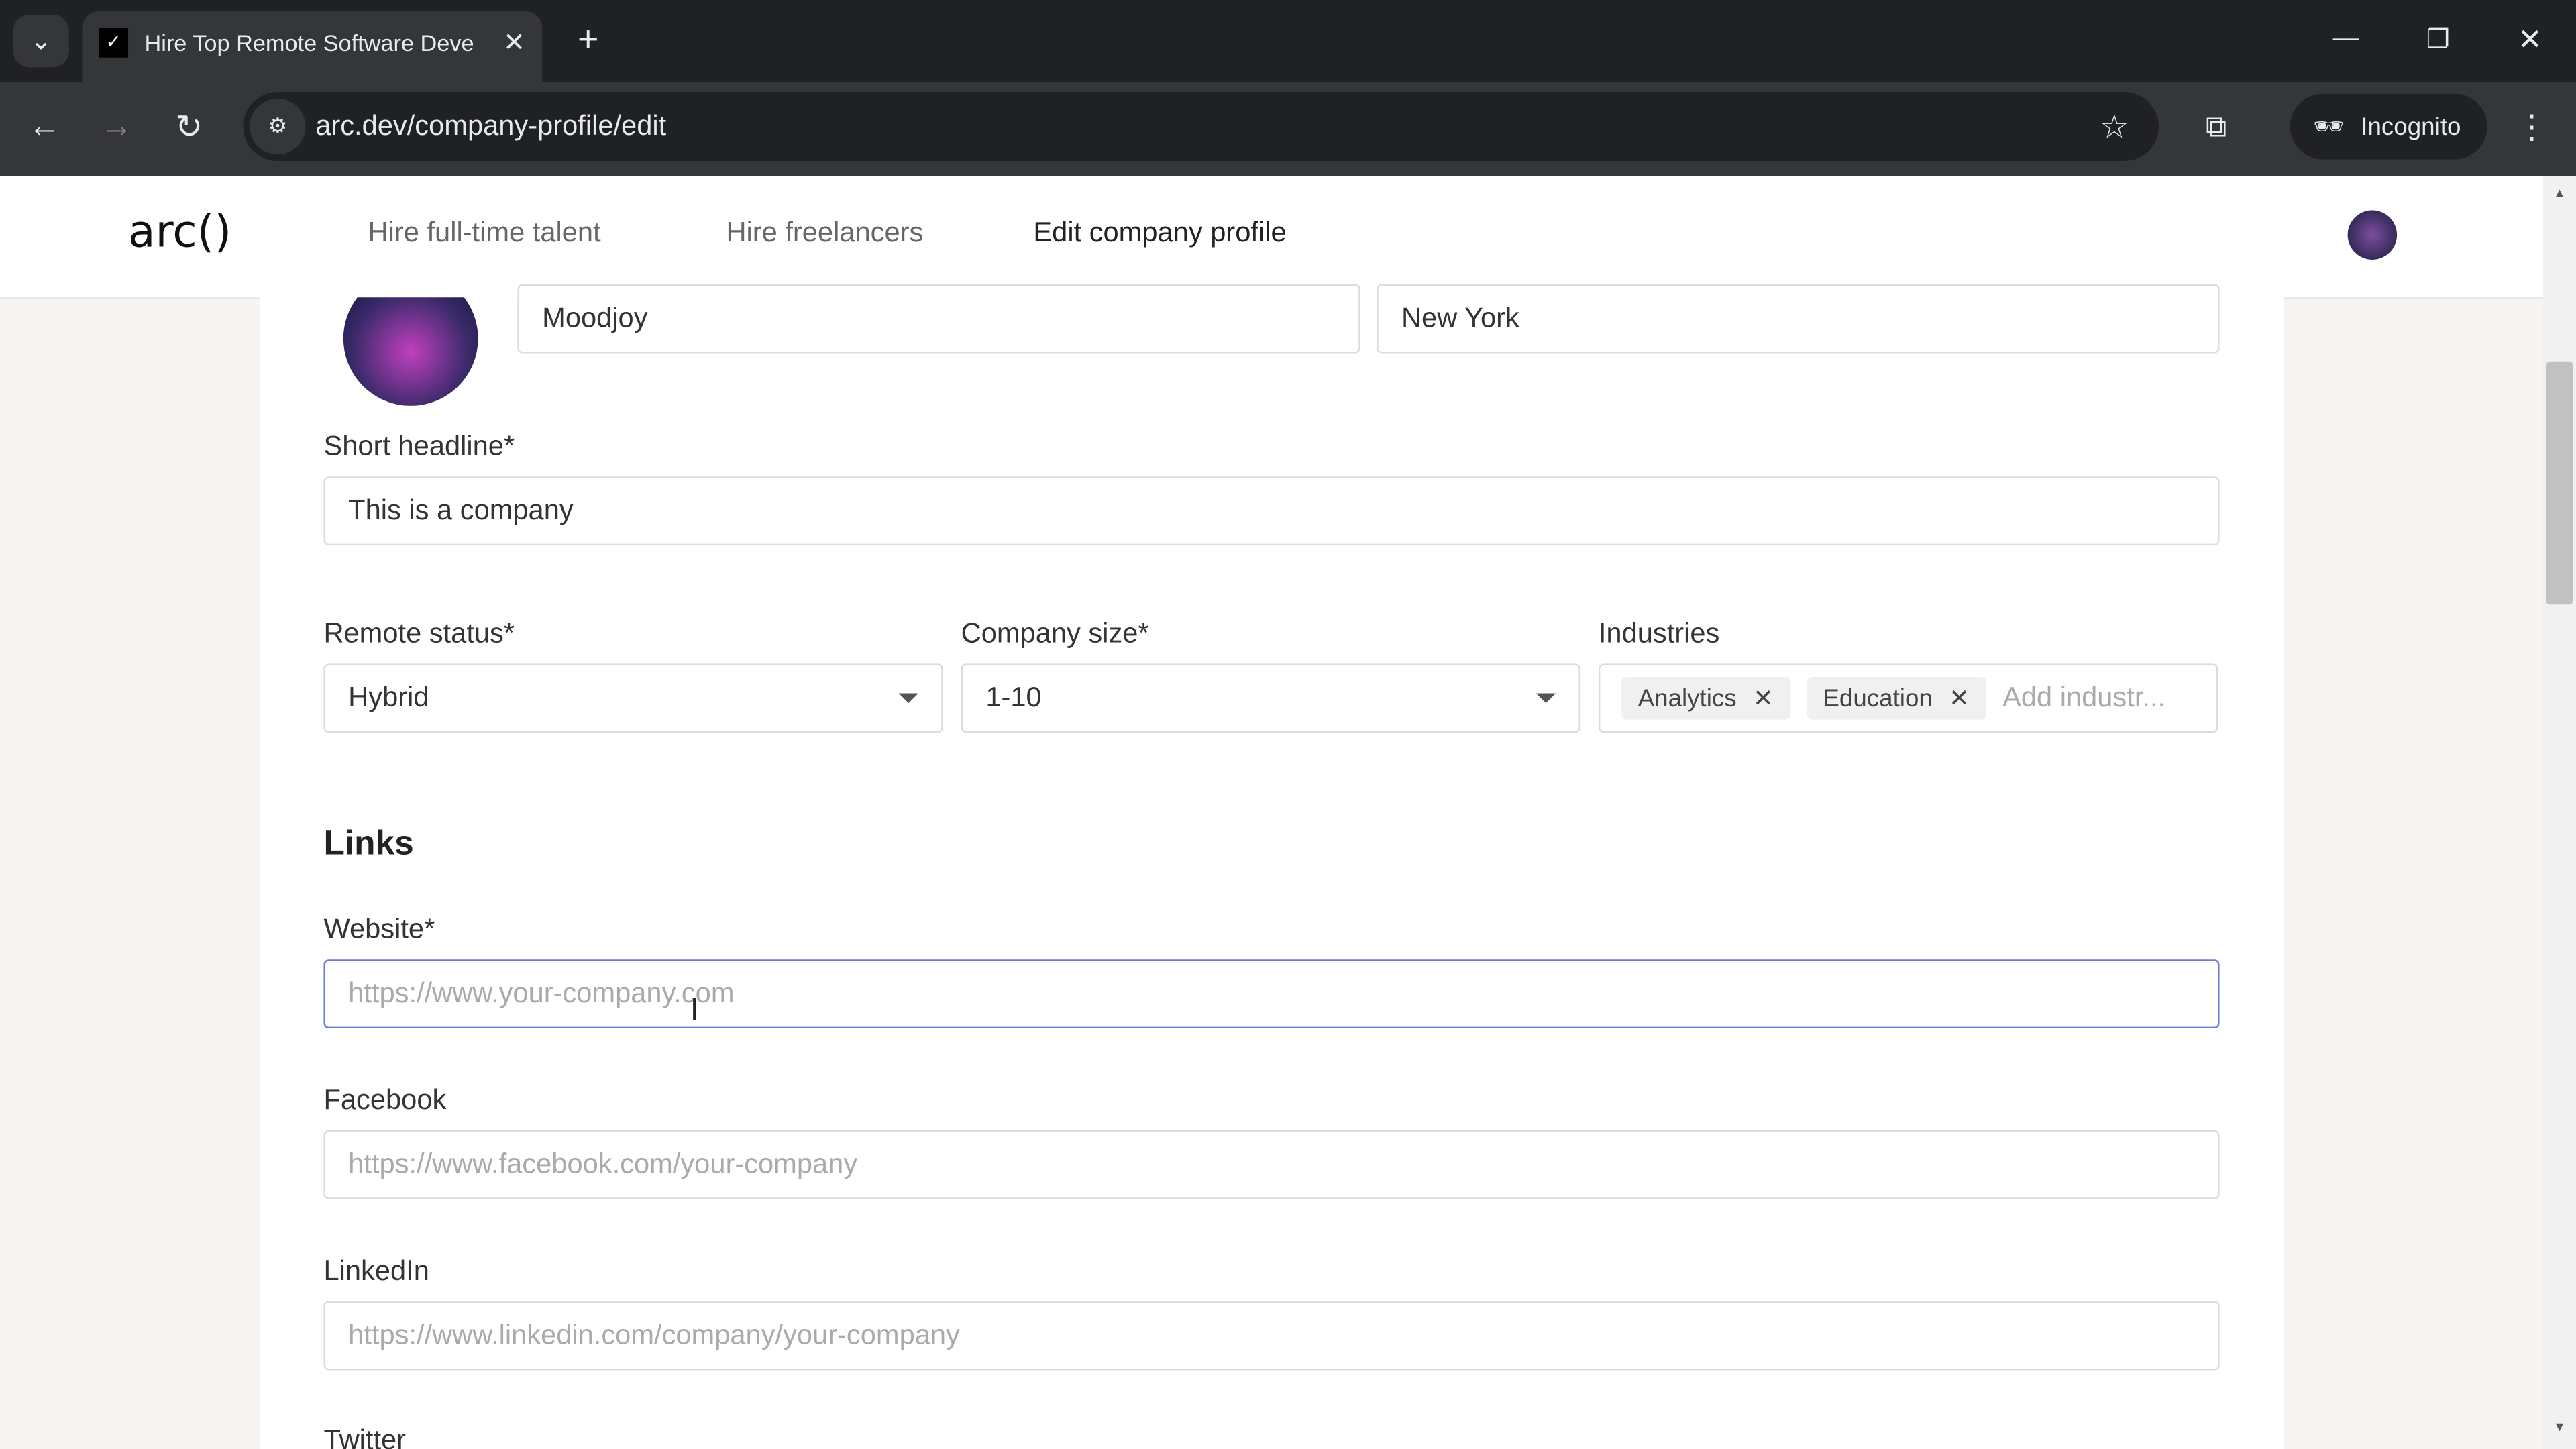  What do you see at coordinates (1687, 698) in the screenshot?
I see `chip-label: Analytics` at bounding box center [1687, 698].